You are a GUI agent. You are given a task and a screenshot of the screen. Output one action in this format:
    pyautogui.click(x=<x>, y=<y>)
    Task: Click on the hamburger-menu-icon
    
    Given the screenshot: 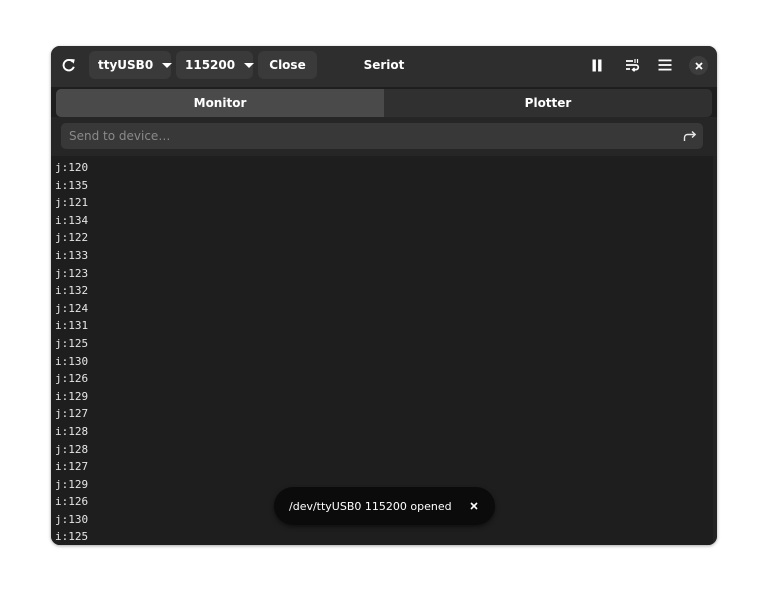 What is the action you would take?
    pyautogui.click(x=665, y=65)
    